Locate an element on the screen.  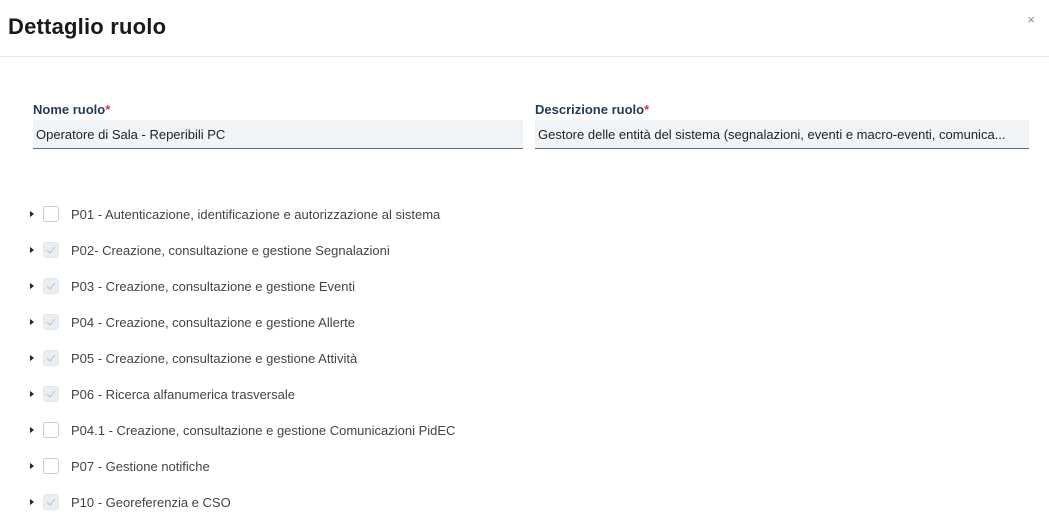
permission-item: P07 - Gestione notifiche is located at coordinates (241, 466).